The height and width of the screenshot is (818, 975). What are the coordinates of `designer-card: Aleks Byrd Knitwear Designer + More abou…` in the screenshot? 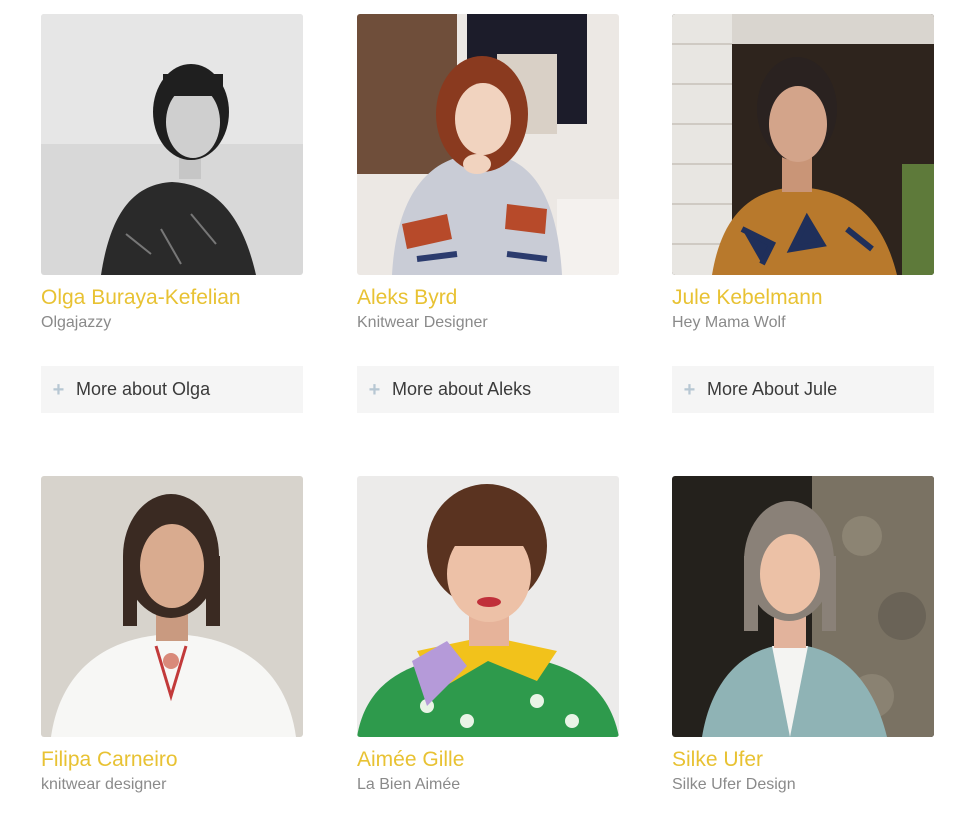 It's located at (488, 213).